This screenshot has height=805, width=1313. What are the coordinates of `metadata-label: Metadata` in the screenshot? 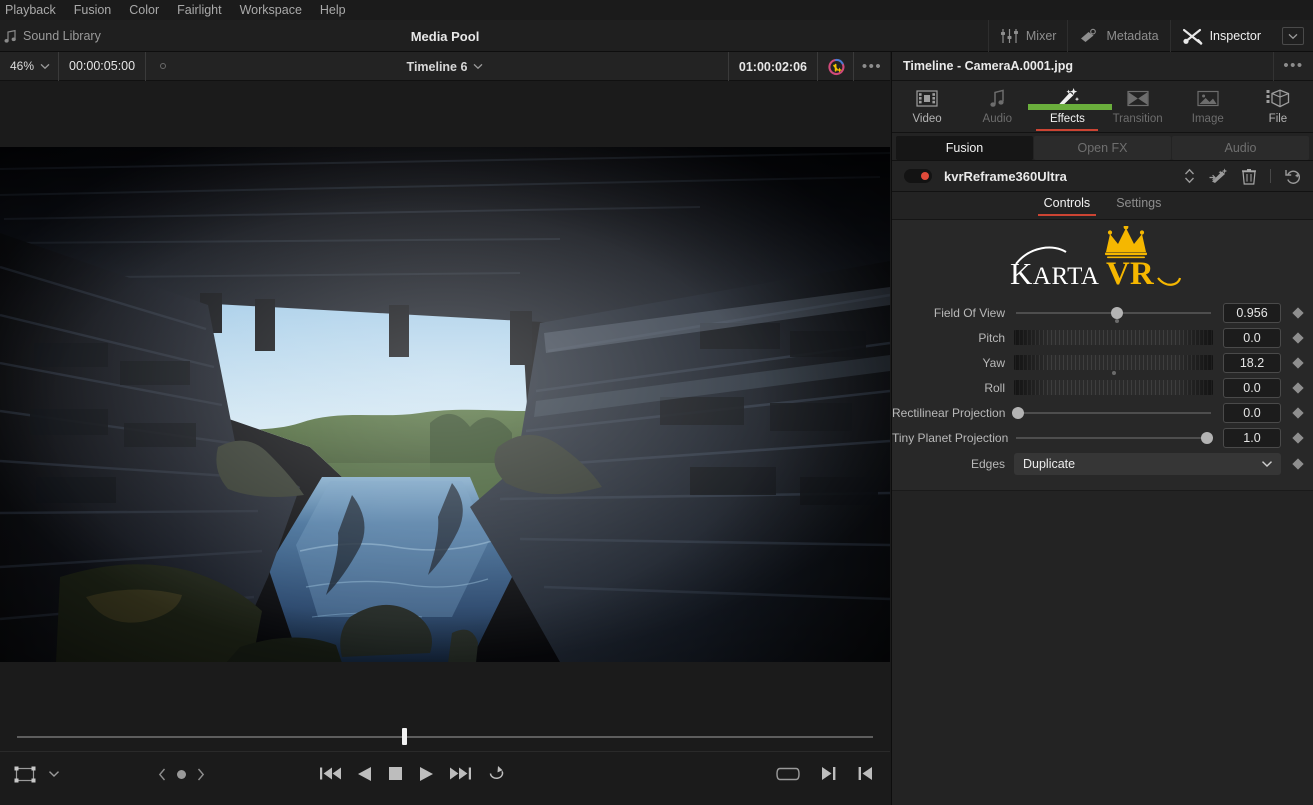 It's located at (1132, 36).